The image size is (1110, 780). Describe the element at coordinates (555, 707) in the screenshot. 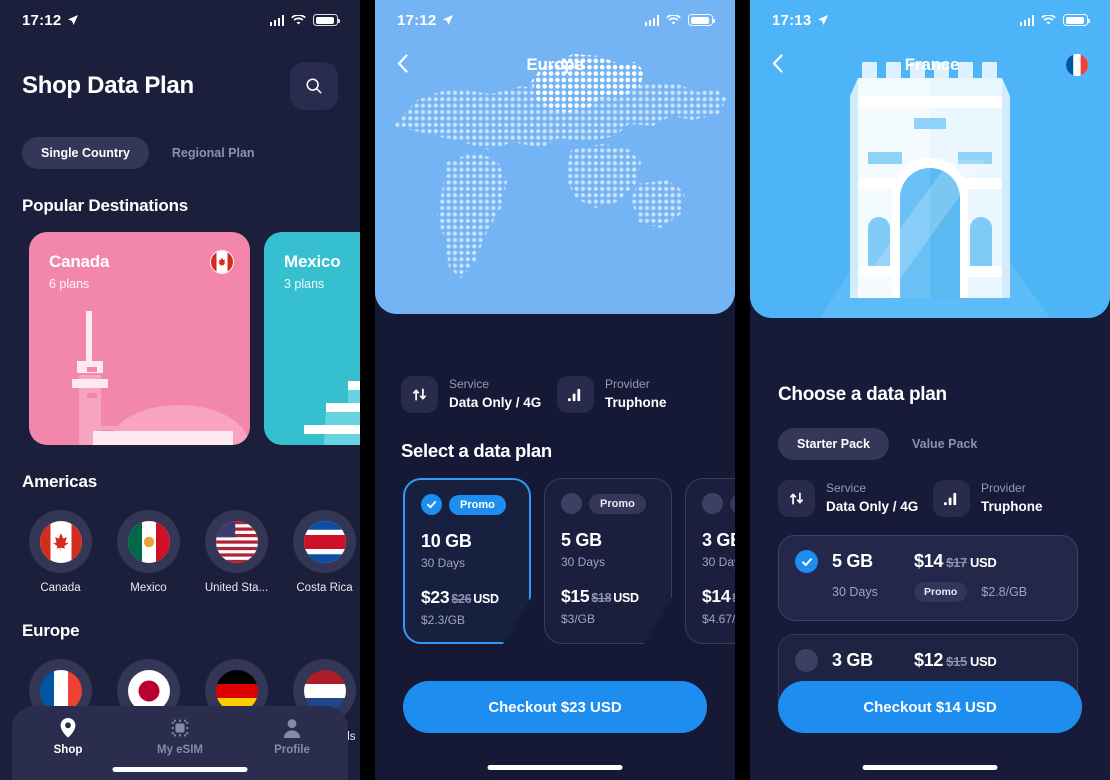

I see `checkout-button: Checkout $23 USD` at that location.